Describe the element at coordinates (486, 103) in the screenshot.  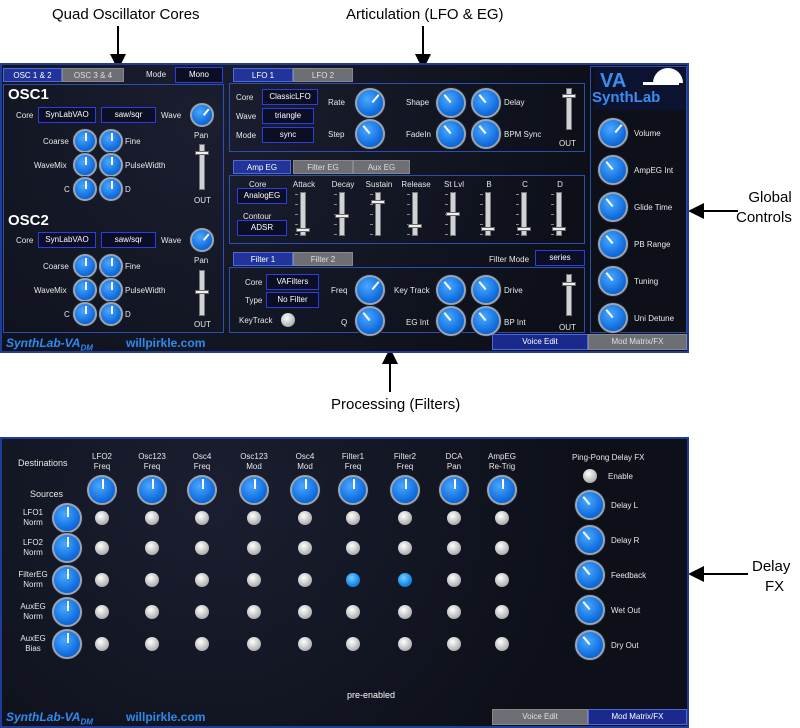
I see `lfo-delay-knob` at that location.